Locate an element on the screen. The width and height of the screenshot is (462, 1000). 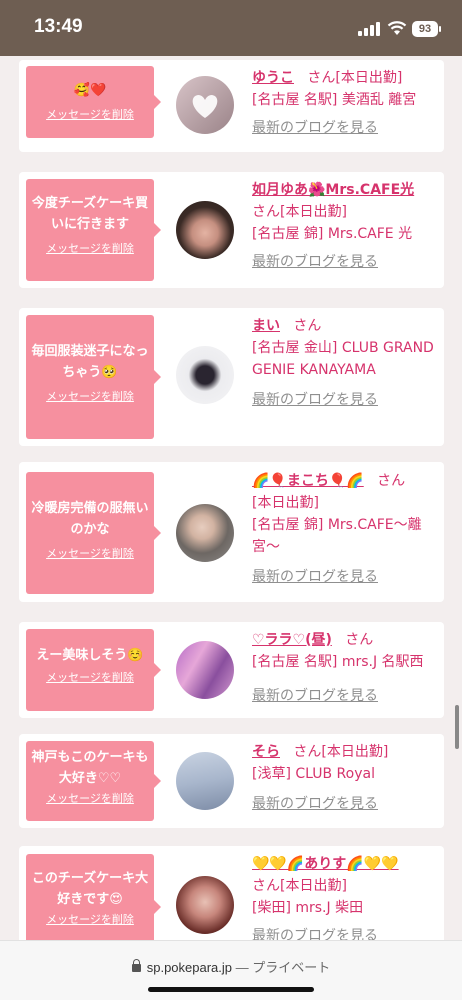
cast-info: ♡ララ♡(昼) さん [名古屋 名駅] mrs.J 名駅西 最新のブログを見る is located at coordinates (346, 668).